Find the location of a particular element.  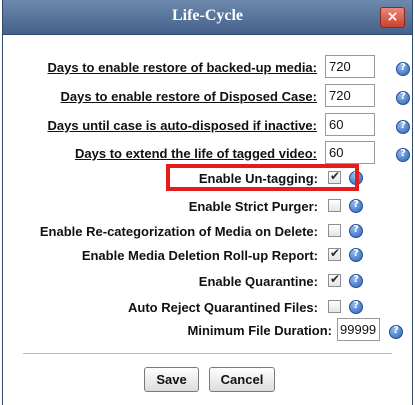

re-categorization-checkbox is located at coordinates (334, 230).